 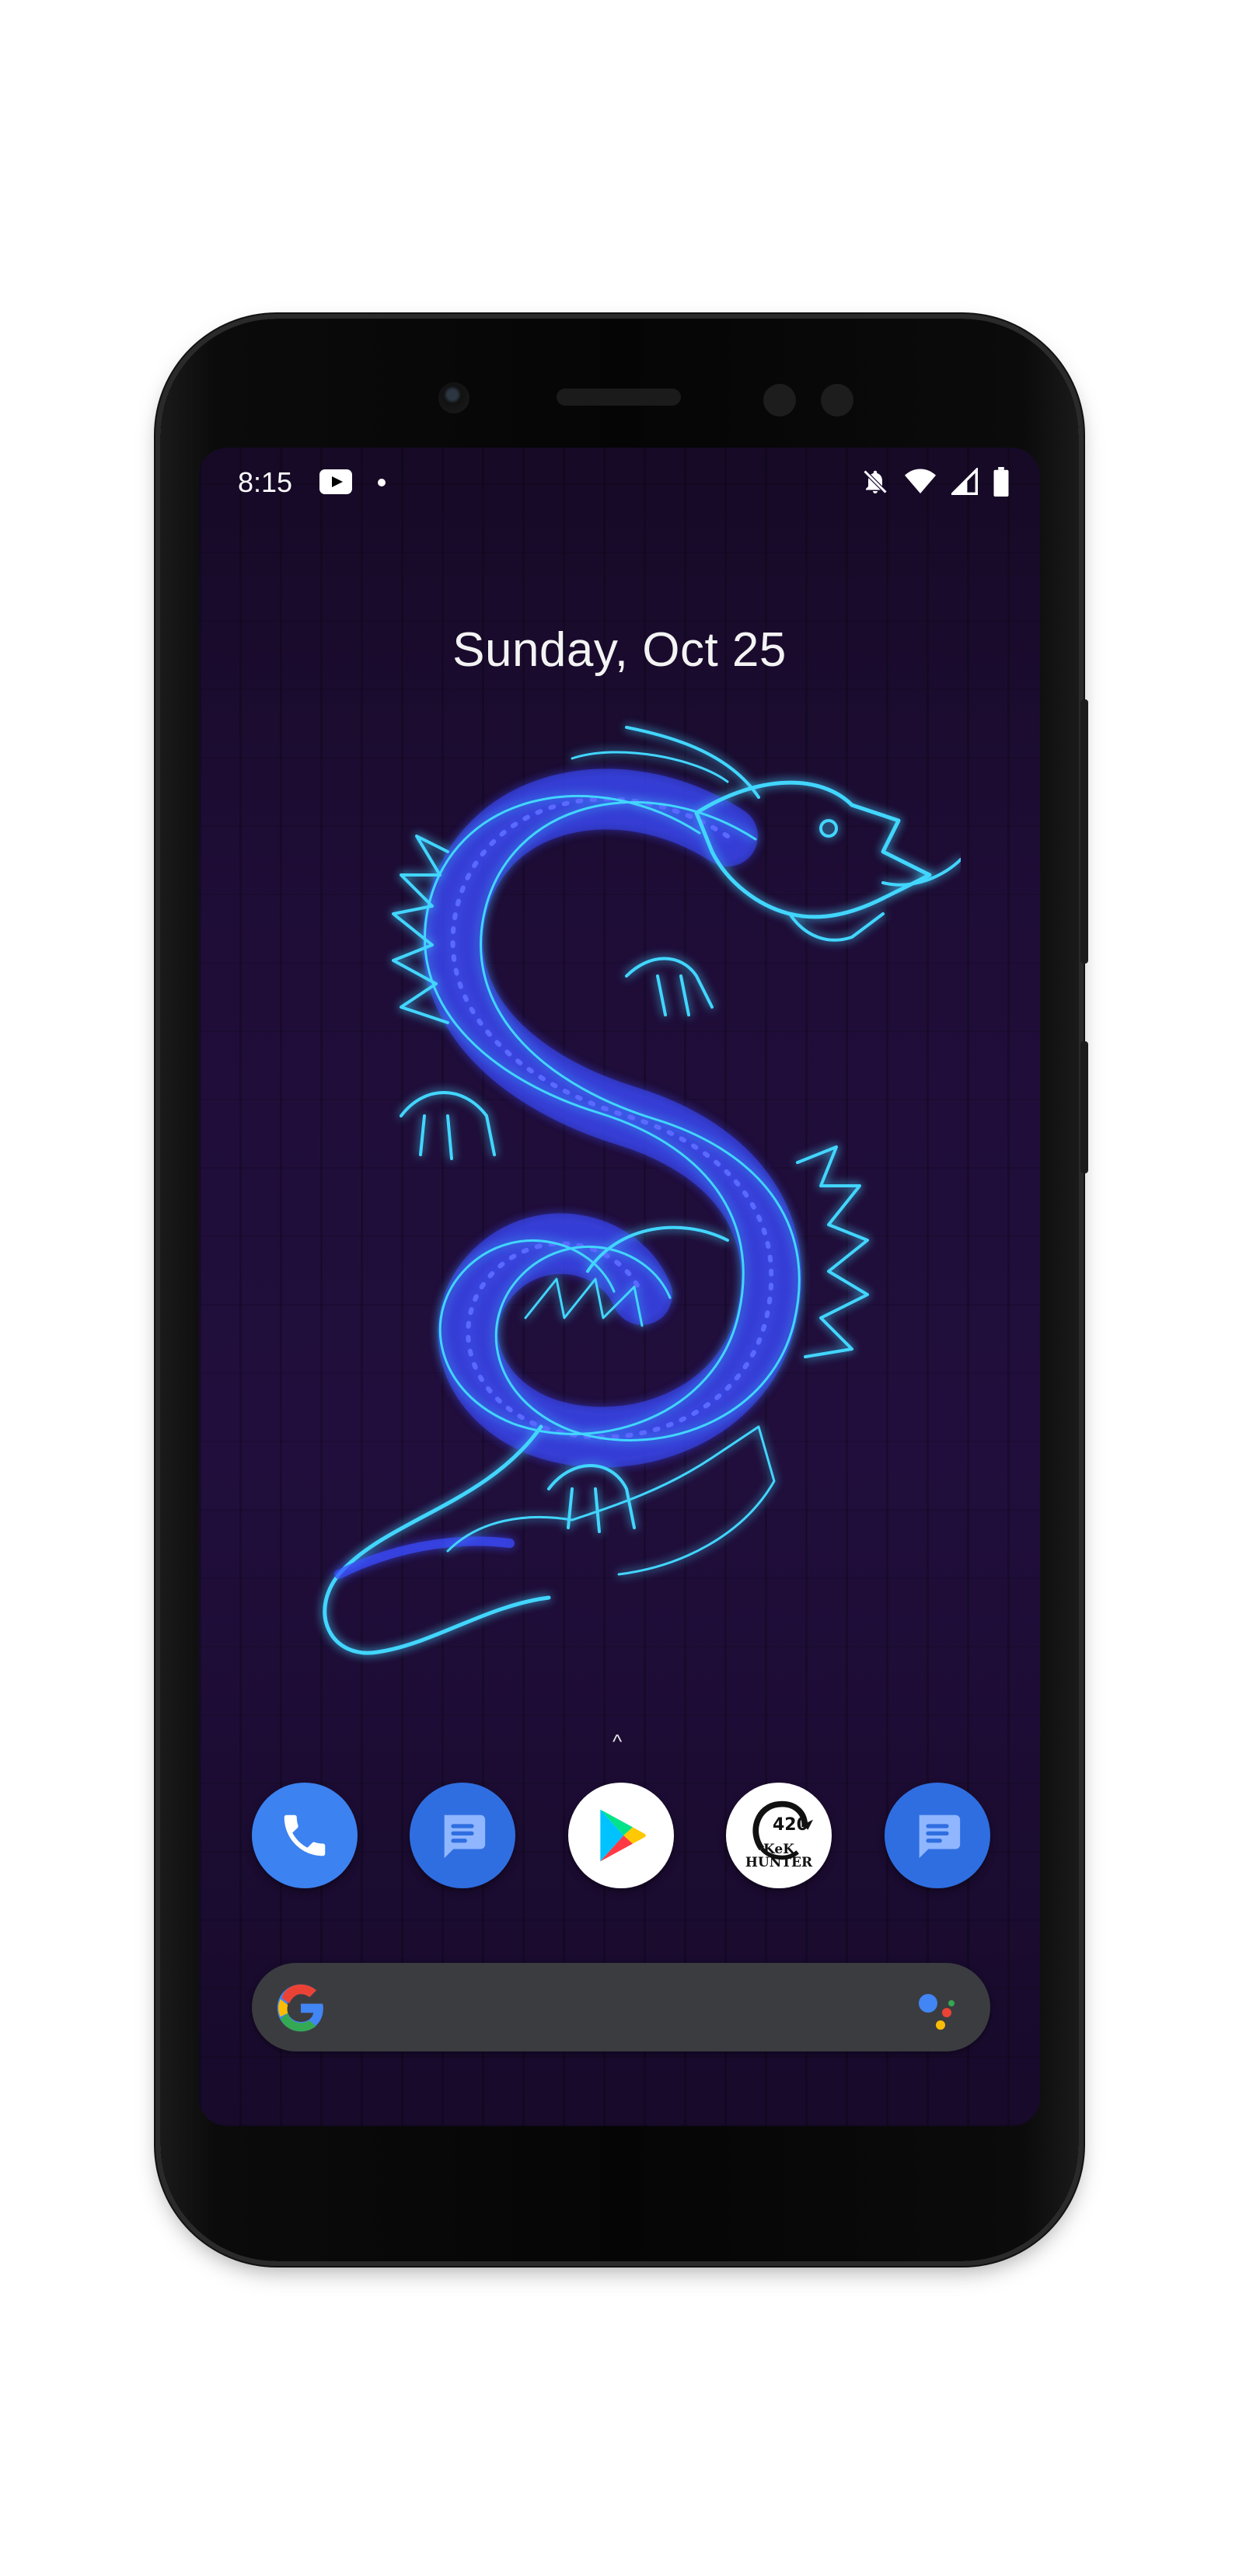 What do you see at coordinates (300, 2008) in the screenshot?
I see `google-g-icon` at bounding box center [300, 2008].